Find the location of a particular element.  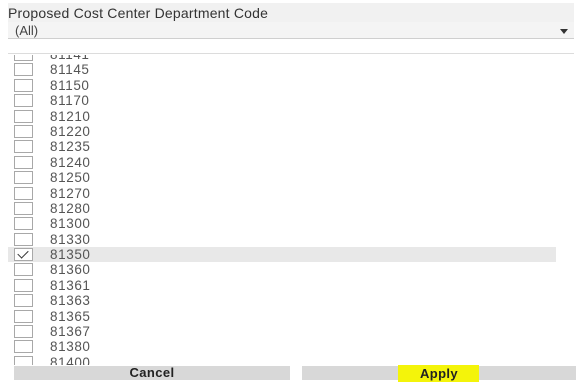

filter-dropdown: (All) is located at coordinates (291, 30).